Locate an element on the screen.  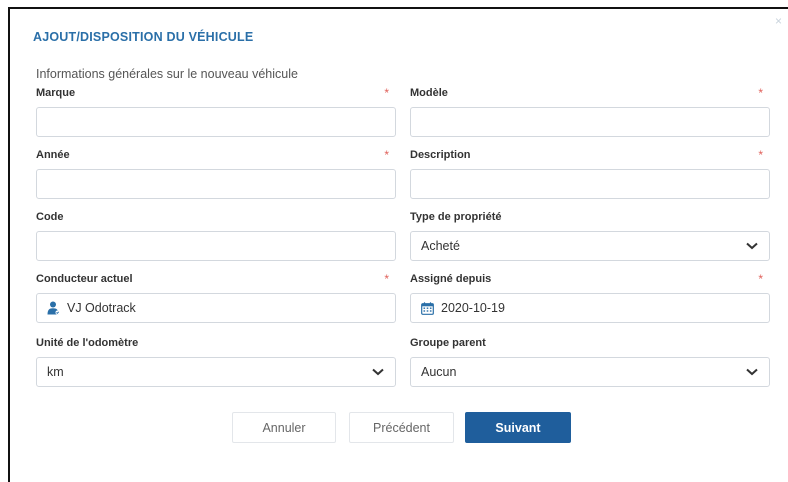
annee-label: Année is located at coordinates (53, 155).